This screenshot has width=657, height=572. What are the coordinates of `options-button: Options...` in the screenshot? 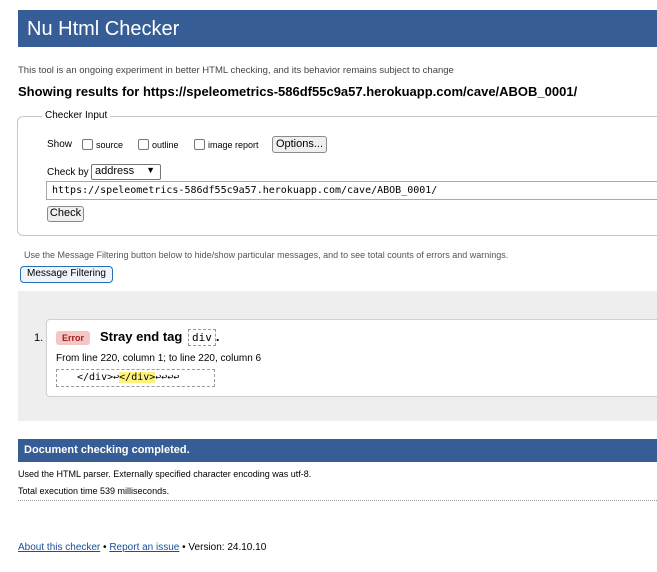 It's located at (299, 144).